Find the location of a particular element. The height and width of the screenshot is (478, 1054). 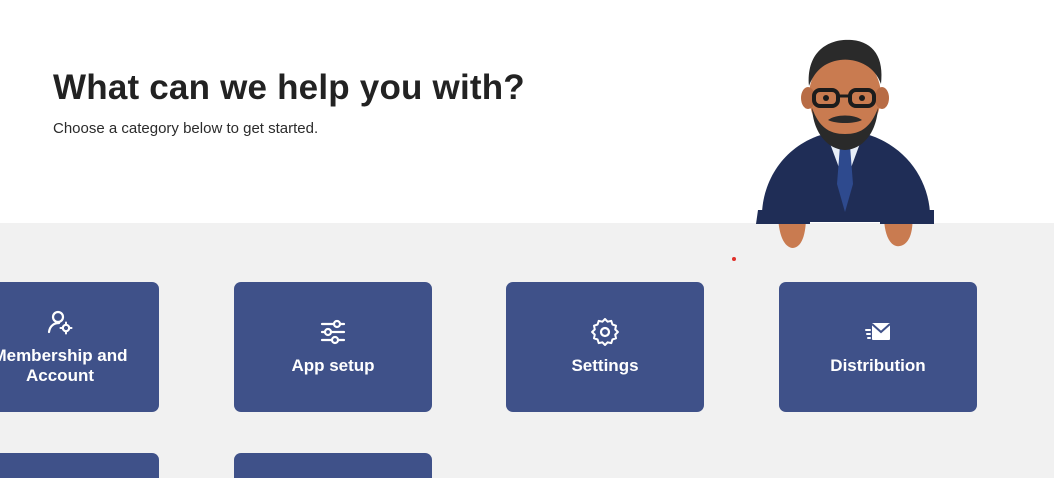

category-label: Distribution is located at coordinates (878, 365).